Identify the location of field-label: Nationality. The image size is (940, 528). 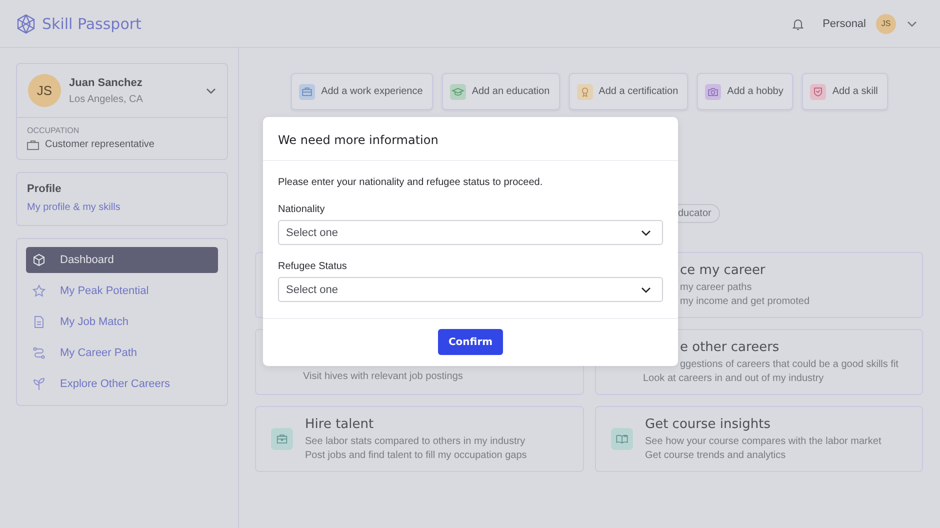
(302, 209).